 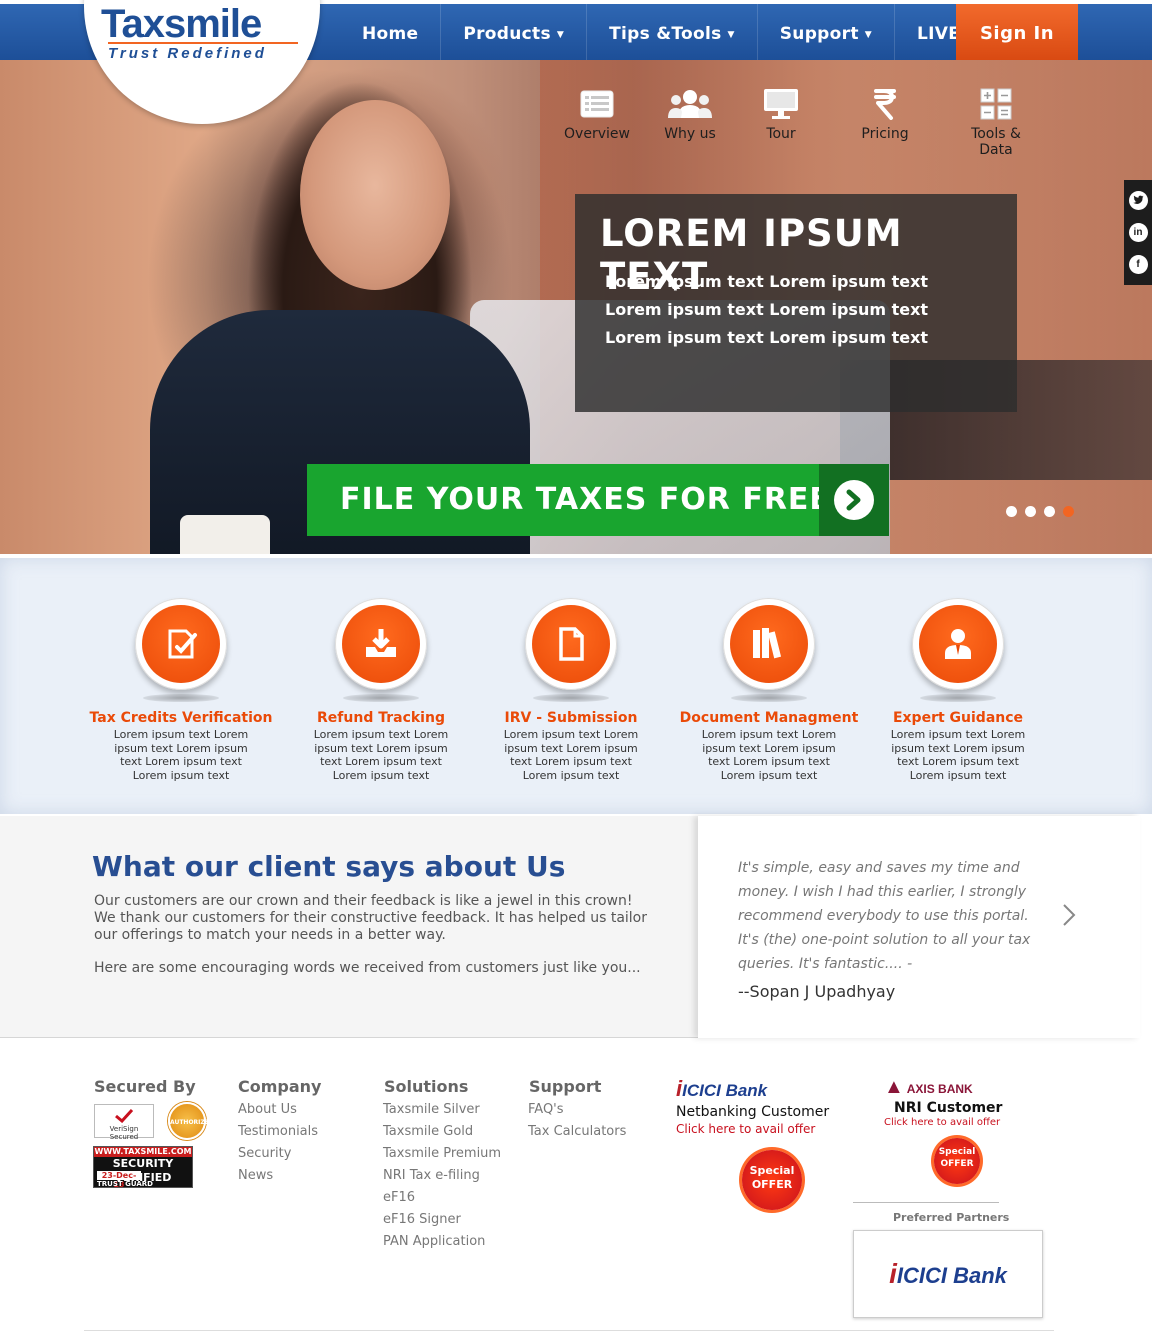 I want to click on file-taxes-free-button: FILE YOUR TAXES FOR FREE, so click(x=598, y=500).